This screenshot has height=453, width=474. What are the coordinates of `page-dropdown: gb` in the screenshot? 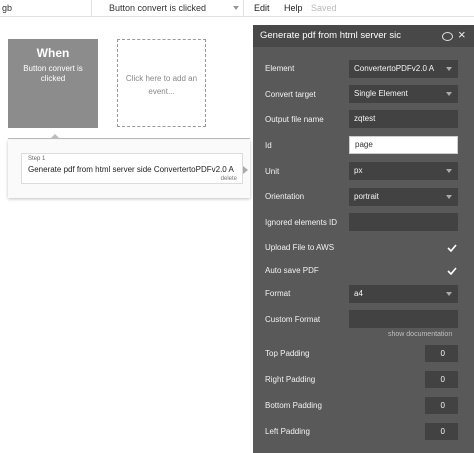 It's located at (46, 8).